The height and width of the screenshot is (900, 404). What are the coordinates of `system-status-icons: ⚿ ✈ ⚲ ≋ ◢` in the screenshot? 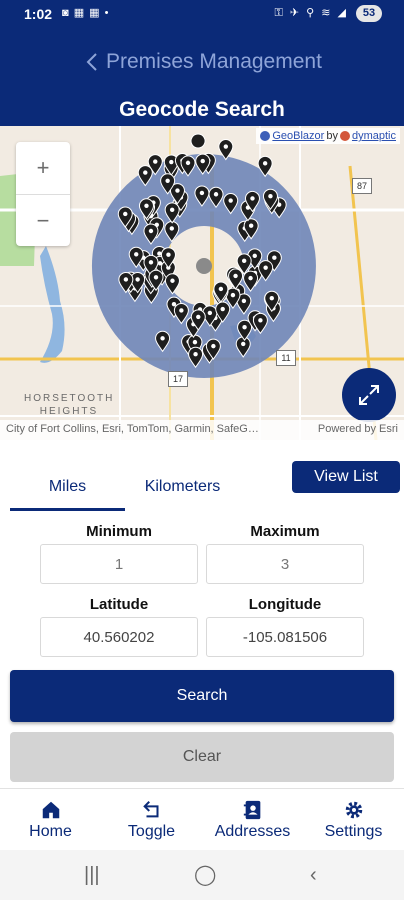 It's located at (311, 13).